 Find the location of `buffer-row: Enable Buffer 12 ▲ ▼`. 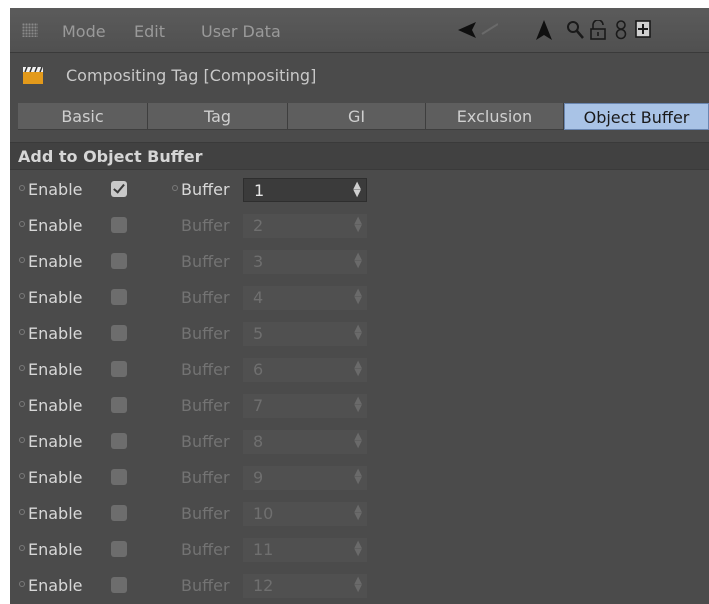

buffer-row: Enable Buffer 12 ▲ ▼ is located at coordinates (359, 585).